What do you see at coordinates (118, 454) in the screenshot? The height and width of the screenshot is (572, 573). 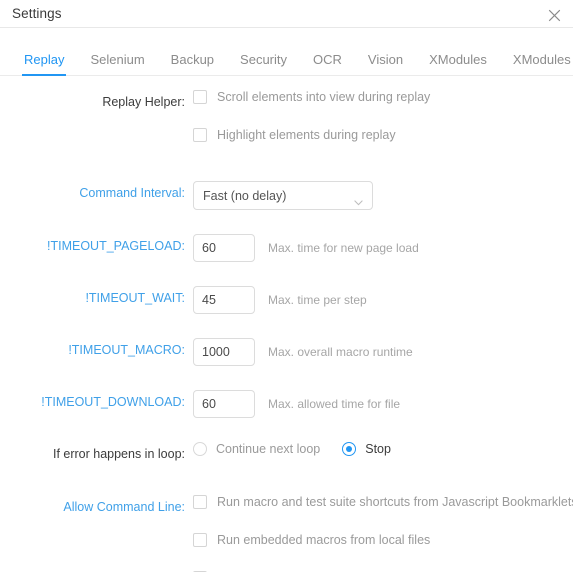 I see `error-loop-label: If error happens in loop:` at bounding box center [118, 454].